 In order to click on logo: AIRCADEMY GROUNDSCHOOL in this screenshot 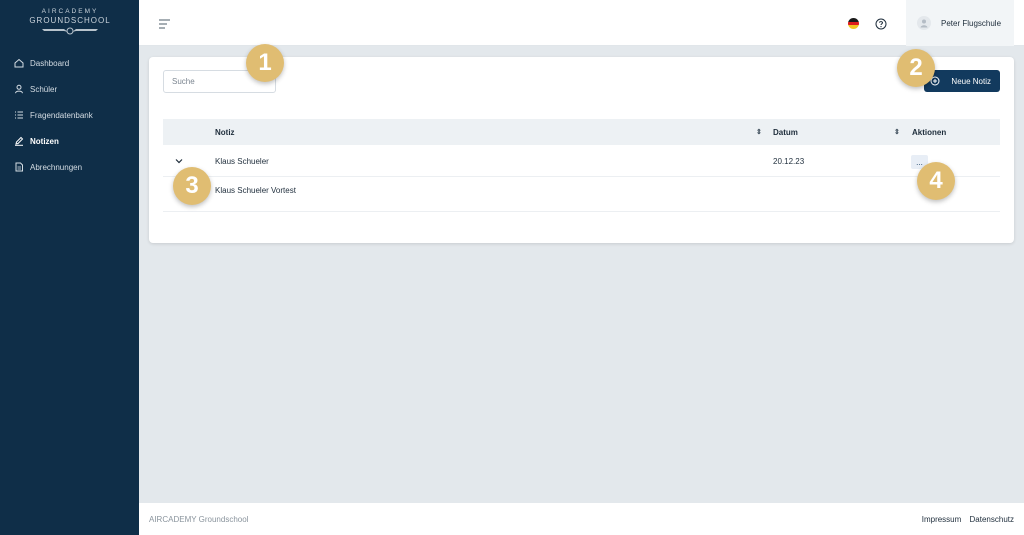, I will do `click(70, 25)`.